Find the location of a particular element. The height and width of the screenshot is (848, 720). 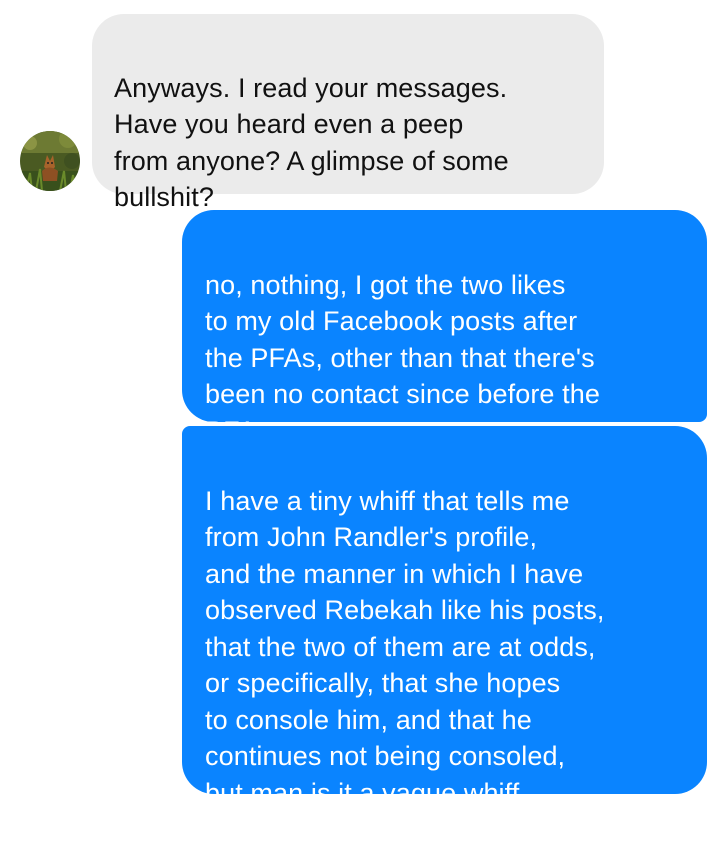

fox-avatar-icon is located at coordinates (50, 161).